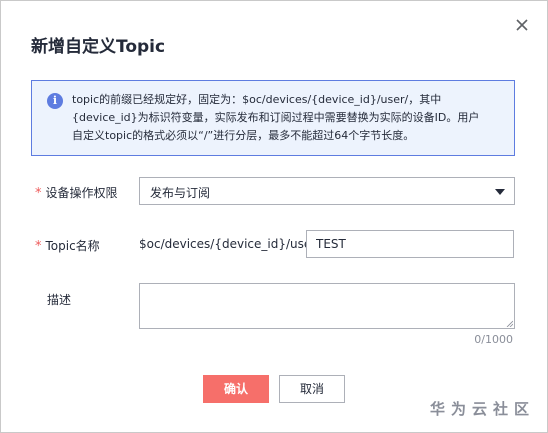  Describe the element at coordinates (482, 409) in the screenshot. I see `watermark: 华为云社区` at that location.